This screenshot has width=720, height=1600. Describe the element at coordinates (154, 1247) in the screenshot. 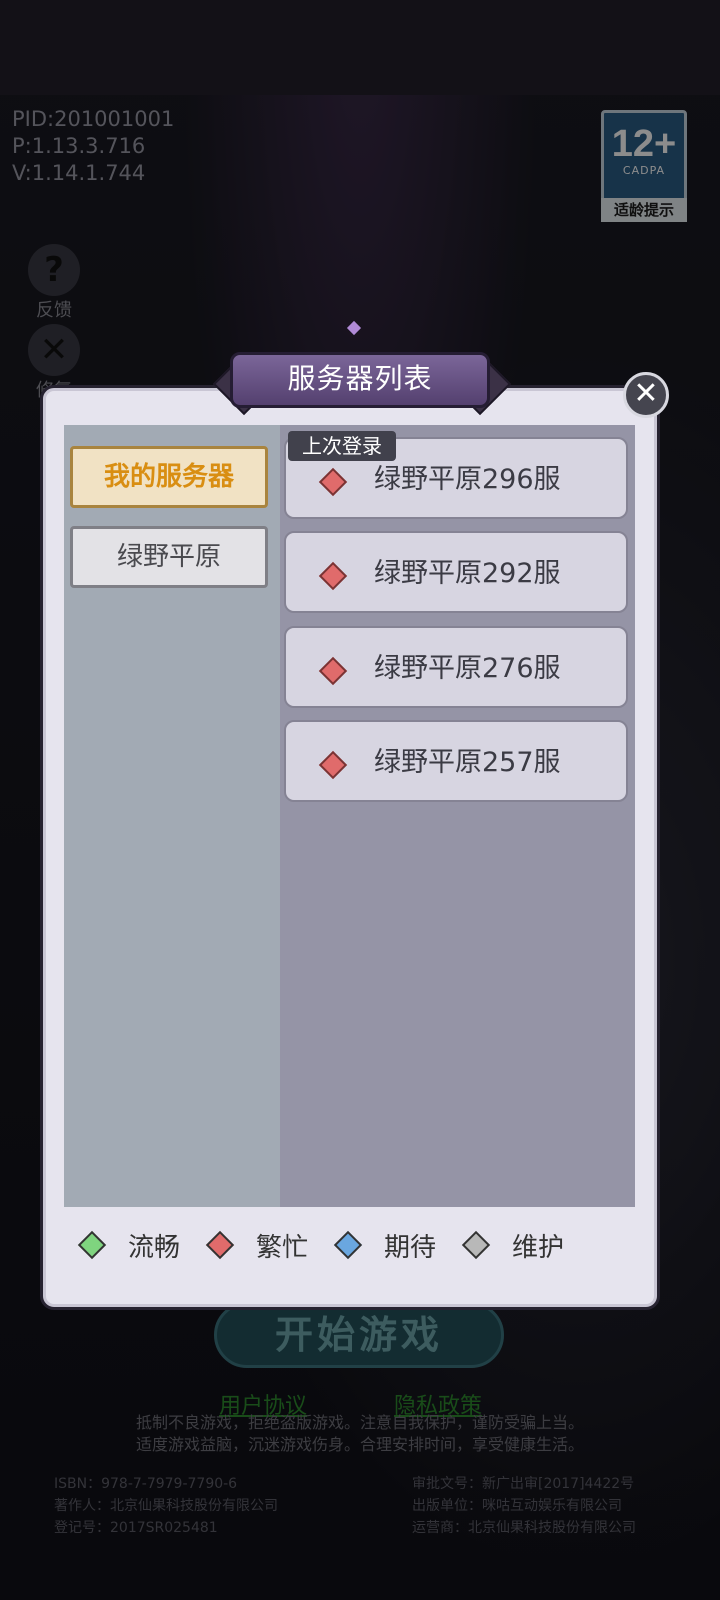

I see `legend-label: 流畅` at that location.